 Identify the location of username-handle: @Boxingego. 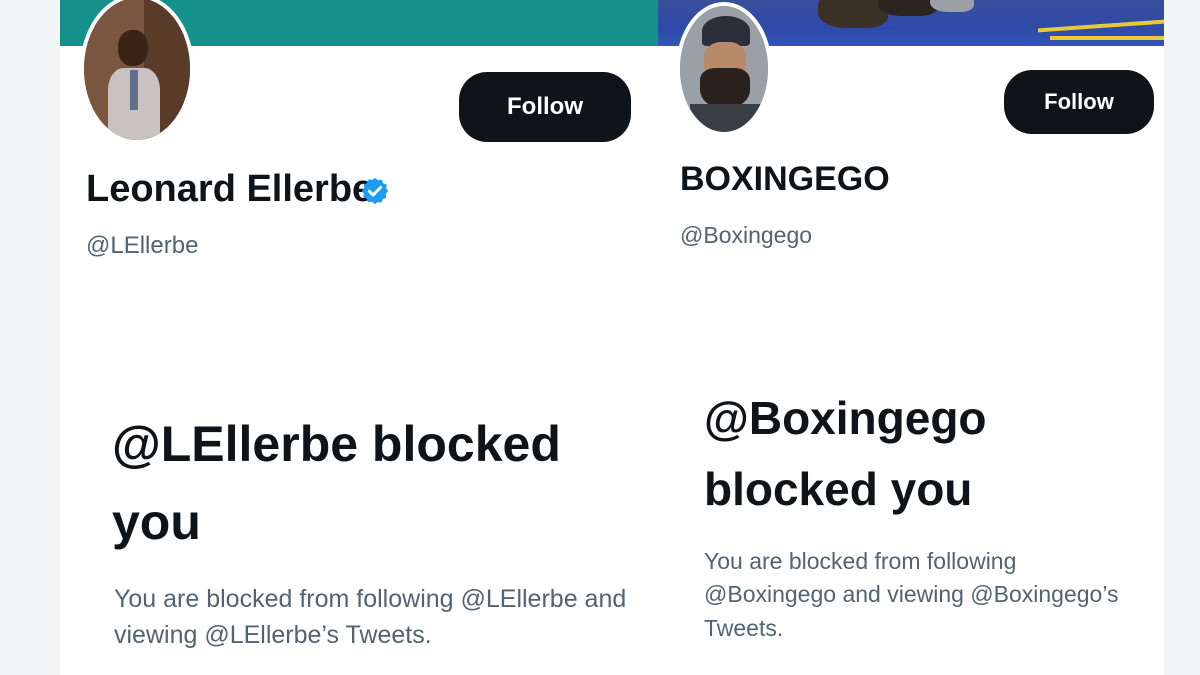
(746, 235).